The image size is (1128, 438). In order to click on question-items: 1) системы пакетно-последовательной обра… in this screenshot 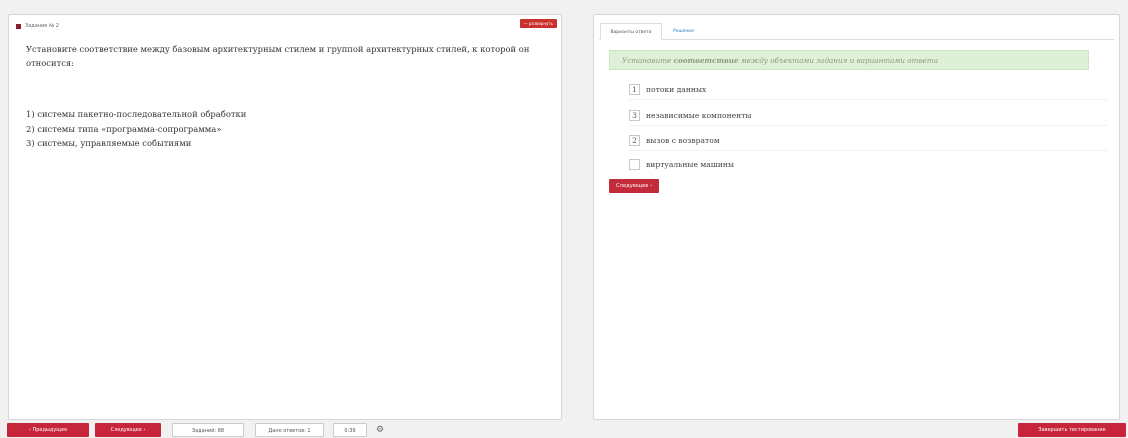, I will do `click(136, 129)`.